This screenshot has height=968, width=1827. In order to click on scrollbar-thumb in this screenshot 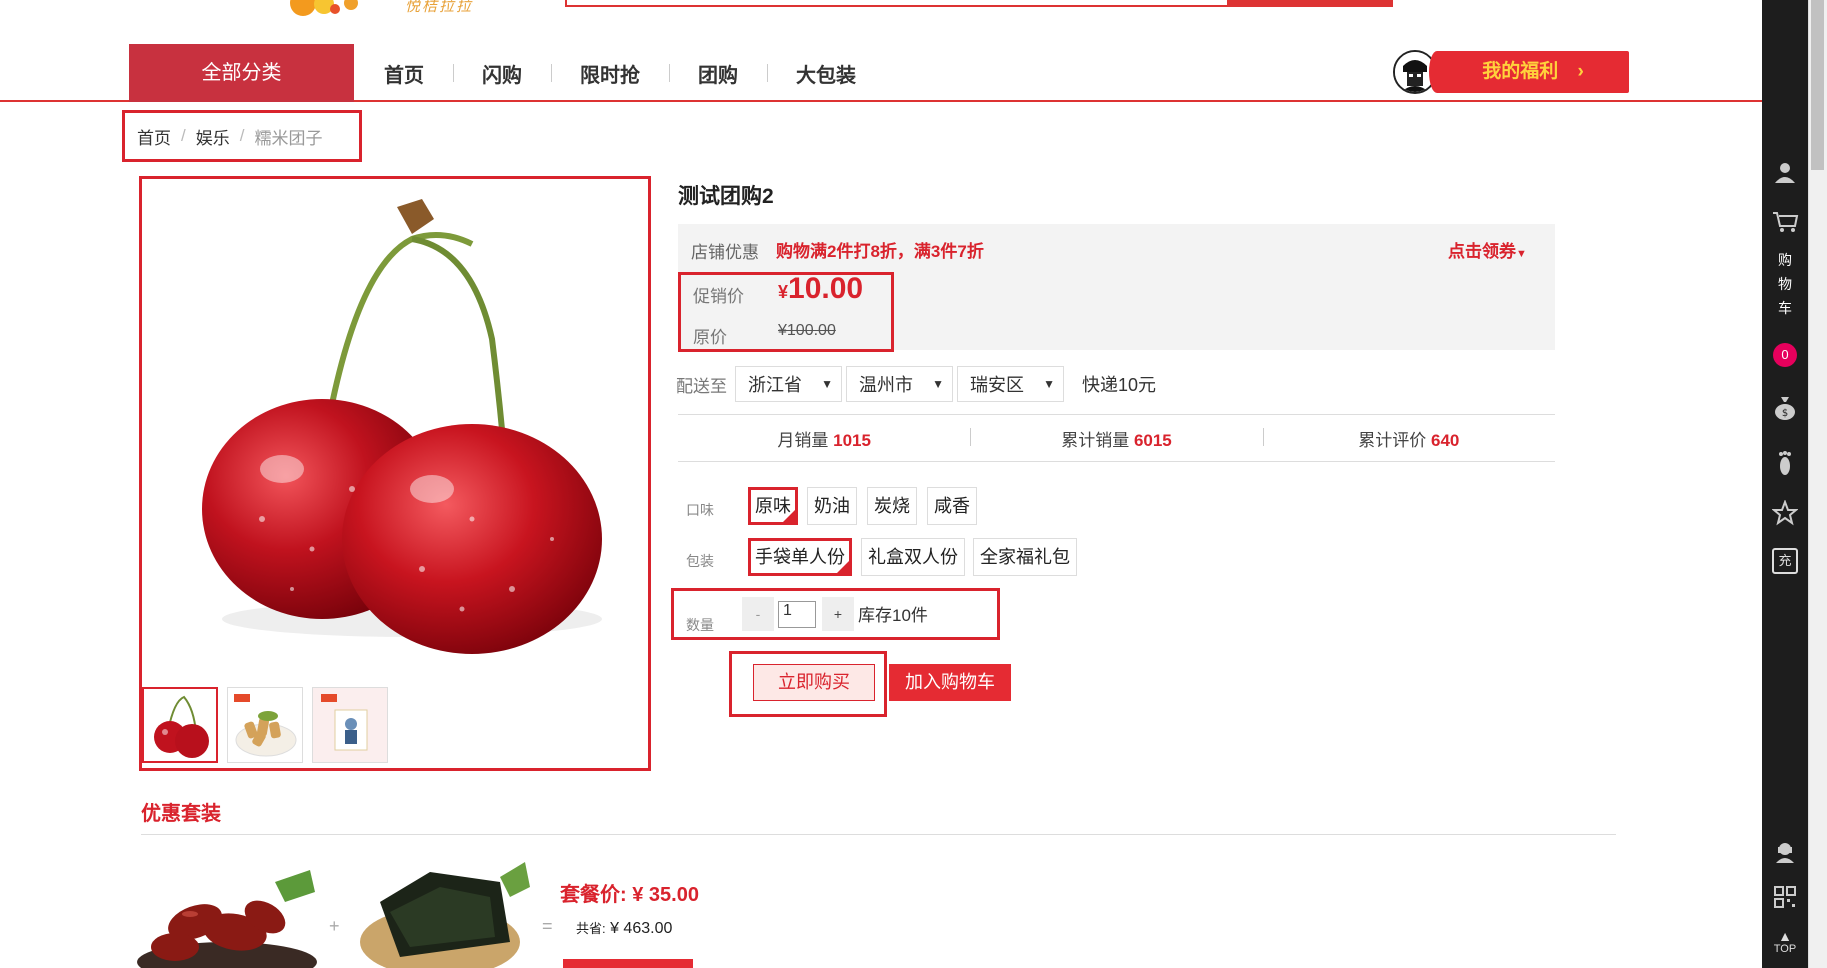, I will do `click(1817, 85)`.